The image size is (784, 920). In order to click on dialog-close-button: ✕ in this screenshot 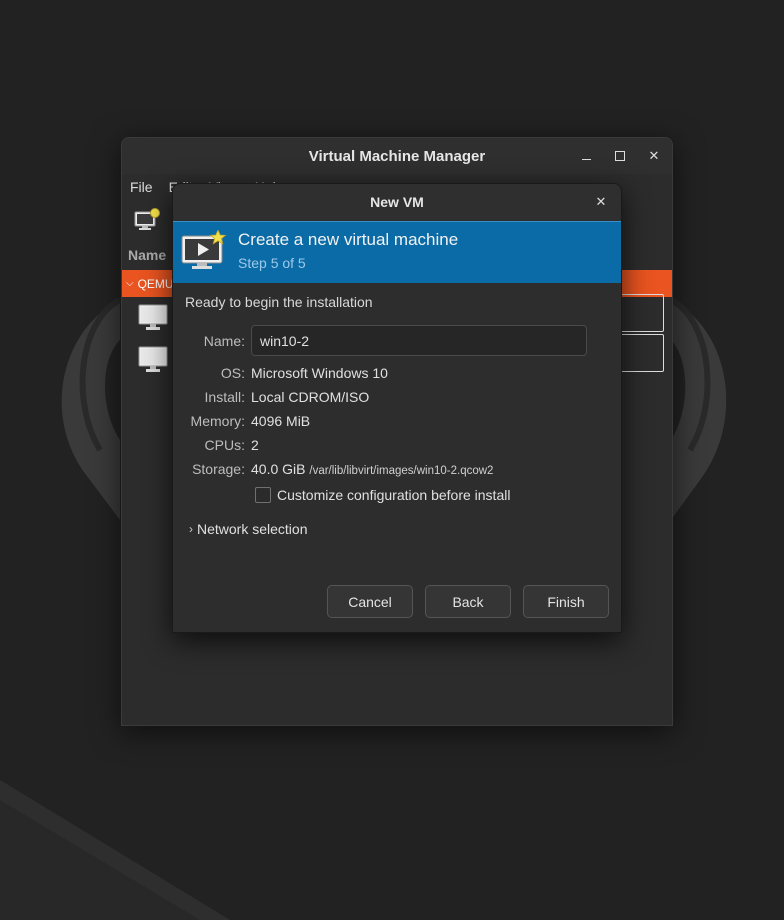, I will do `click(601, 202)`.